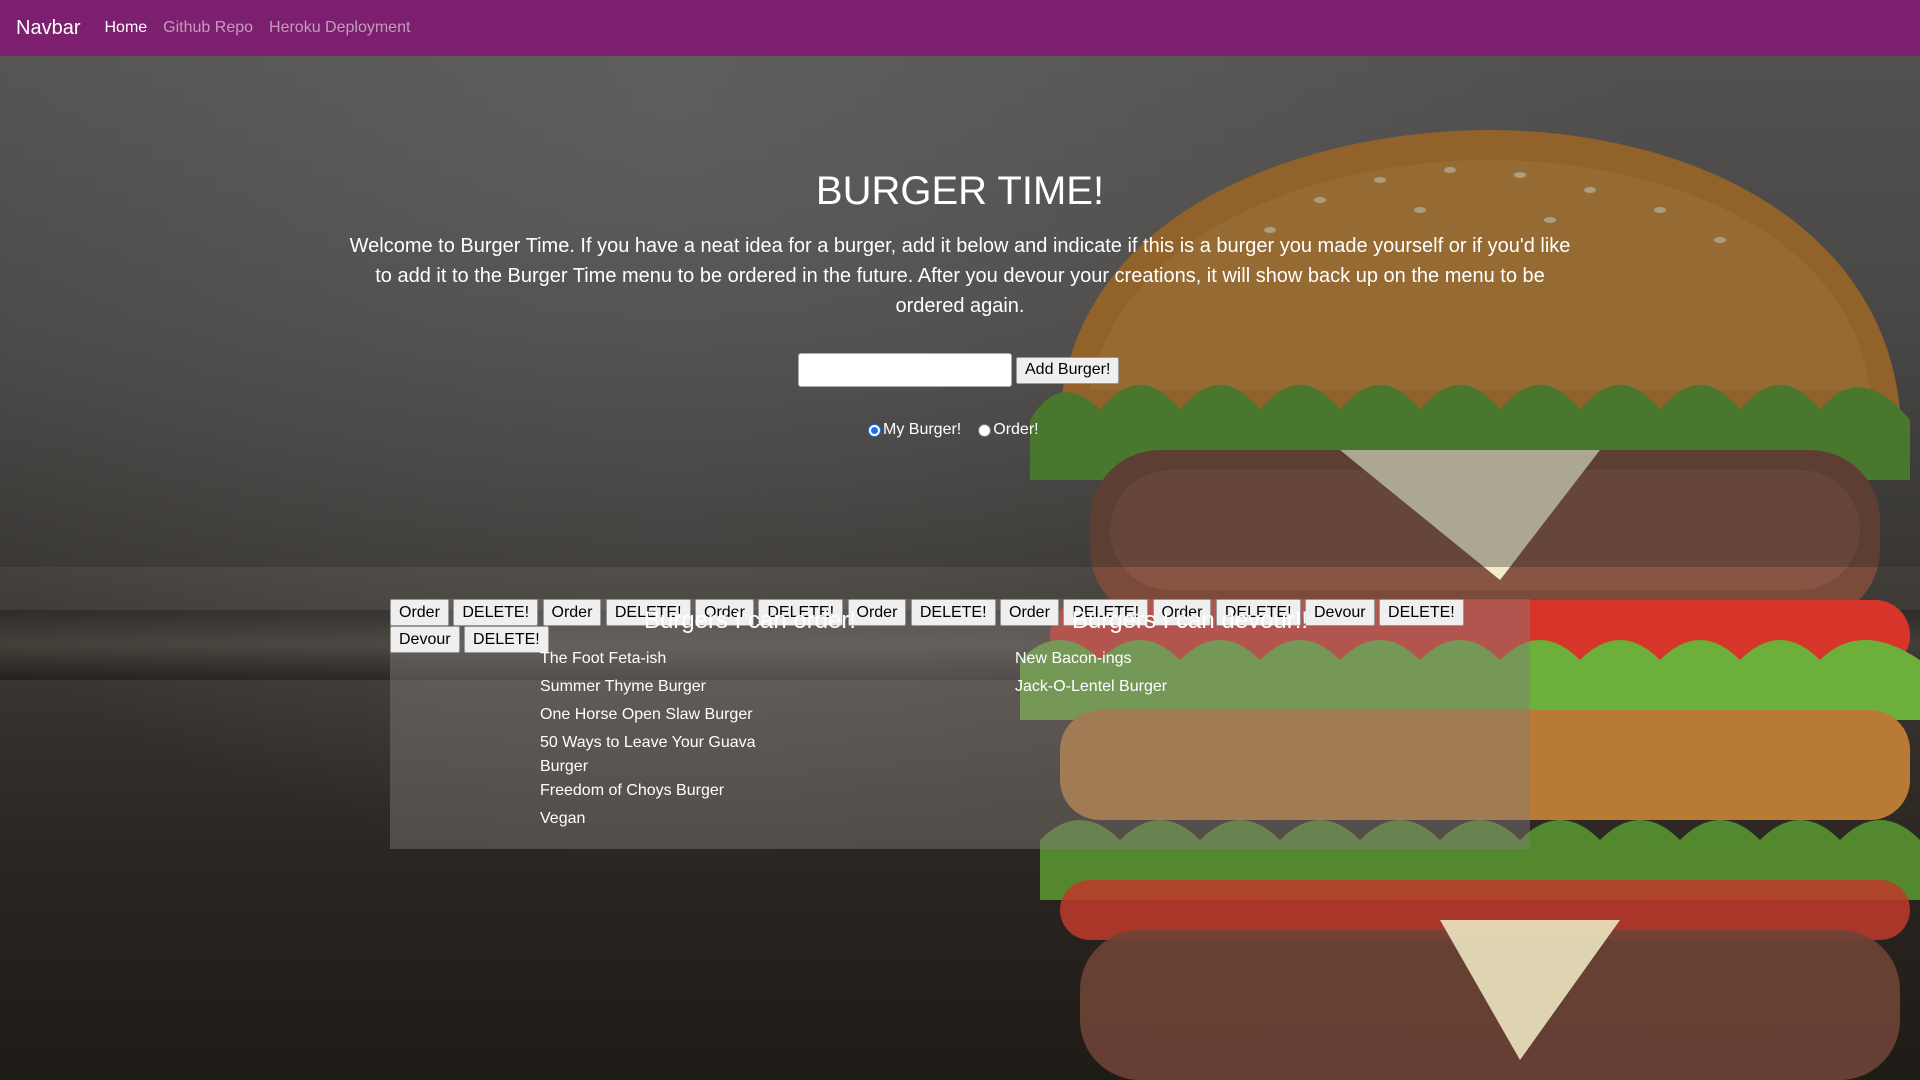 This screenshot has width=1920, height=1080. Describe the element at coordinates (1068, 370) in the screenshot. I see `add-burger-button: Add Burger!` at that location.